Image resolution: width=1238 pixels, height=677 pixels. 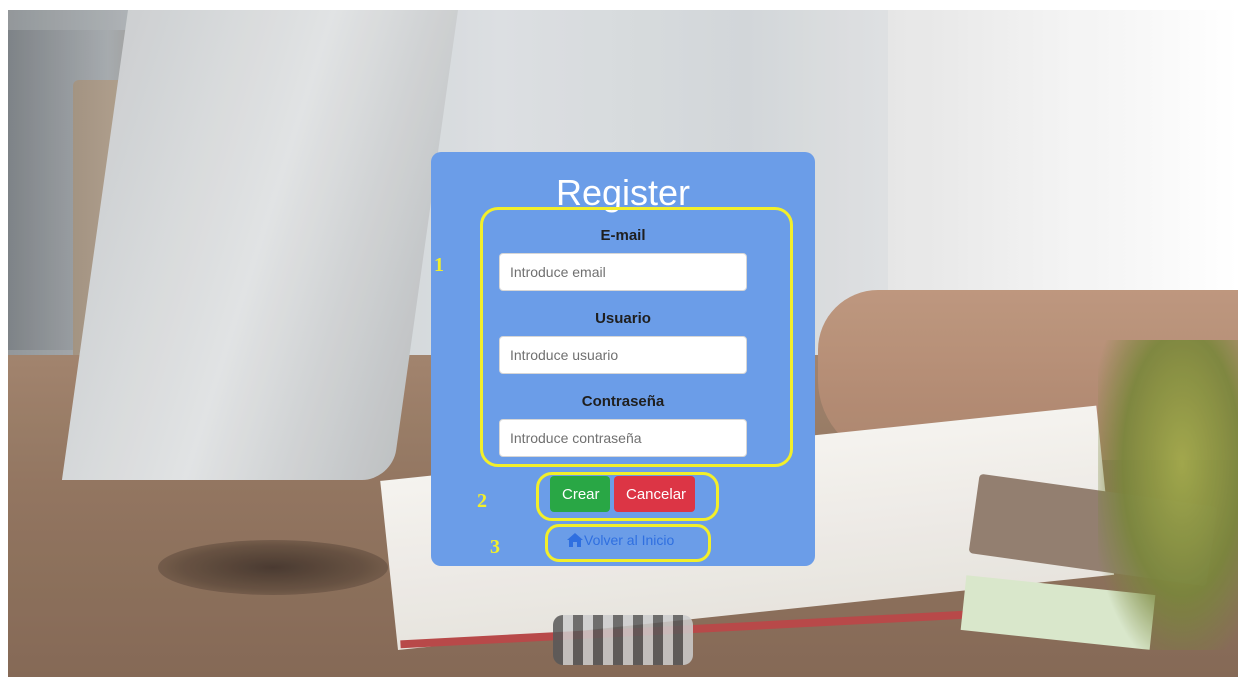 What do you see at coordinates (439, 265) in the screenshot?
I see `annotation-number-1: 1` at bounding box center [439, 265].